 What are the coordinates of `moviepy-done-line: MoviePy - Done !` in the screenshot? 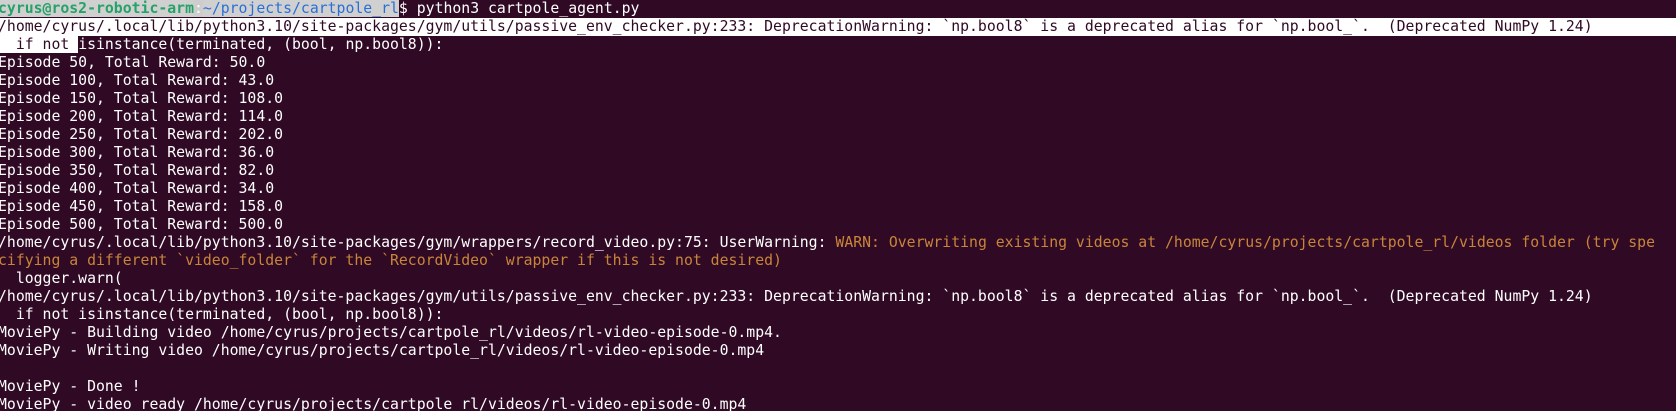 It's located at (70, 386).